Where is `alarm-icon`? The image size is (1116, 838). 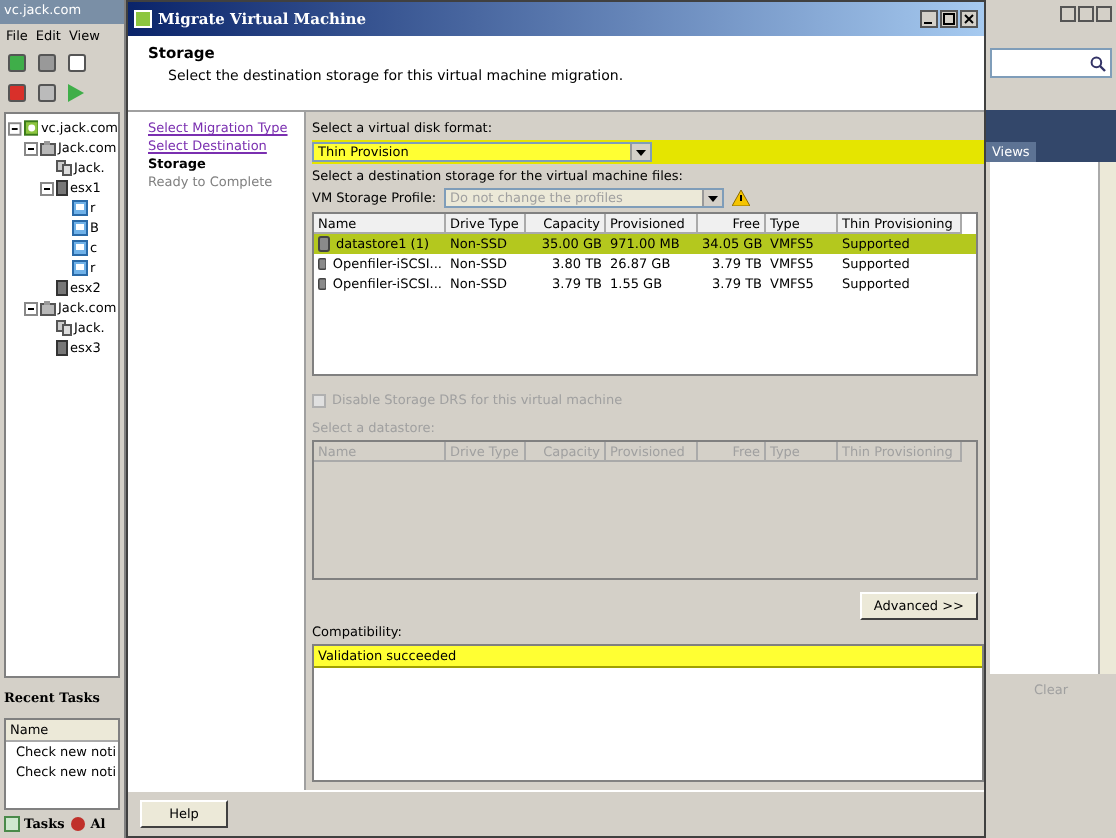
alarm-icon is located at coordinates (78, 824).